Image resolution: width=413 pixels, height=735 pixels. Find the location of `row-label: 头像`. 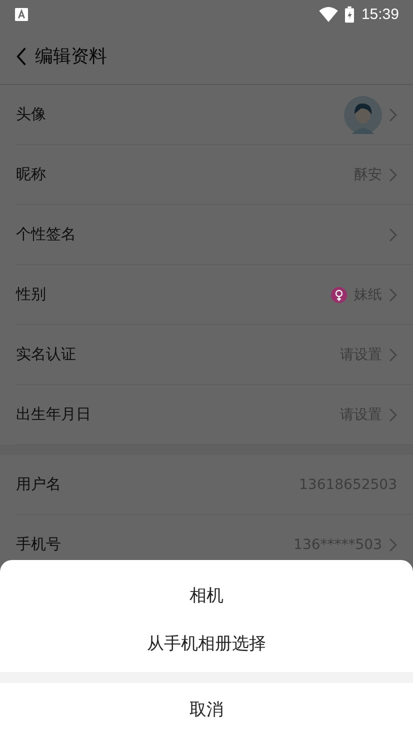

row-label: 头像 is located at coordinates (31, 114).